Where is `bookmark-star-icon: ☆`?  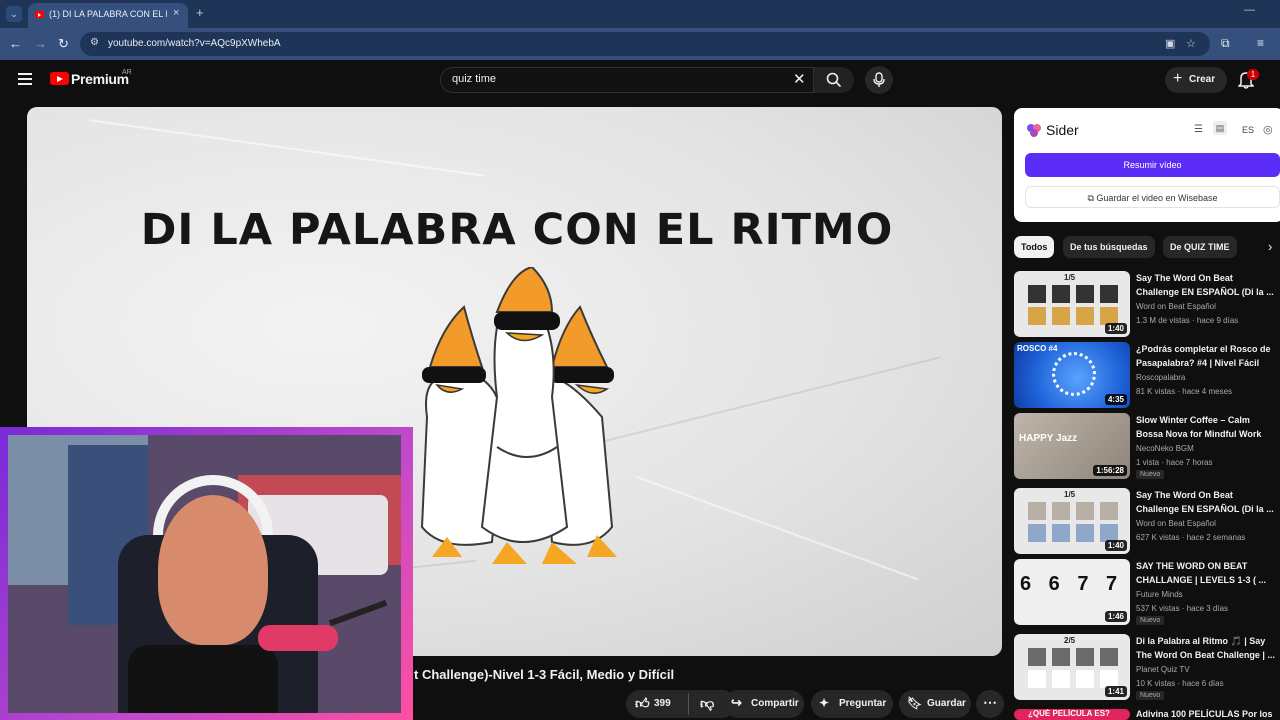 bookmark-star-icon: ☆ is located at coordinates (1191, 43).